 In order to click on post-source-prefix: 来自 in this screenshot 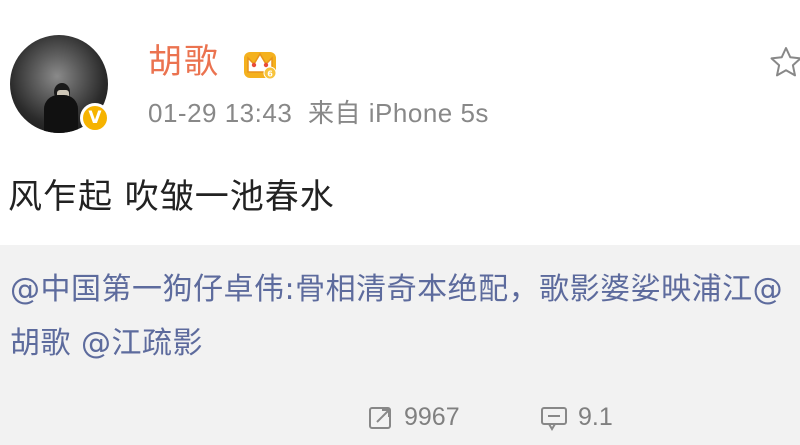, I will do `click(335, 113)`.